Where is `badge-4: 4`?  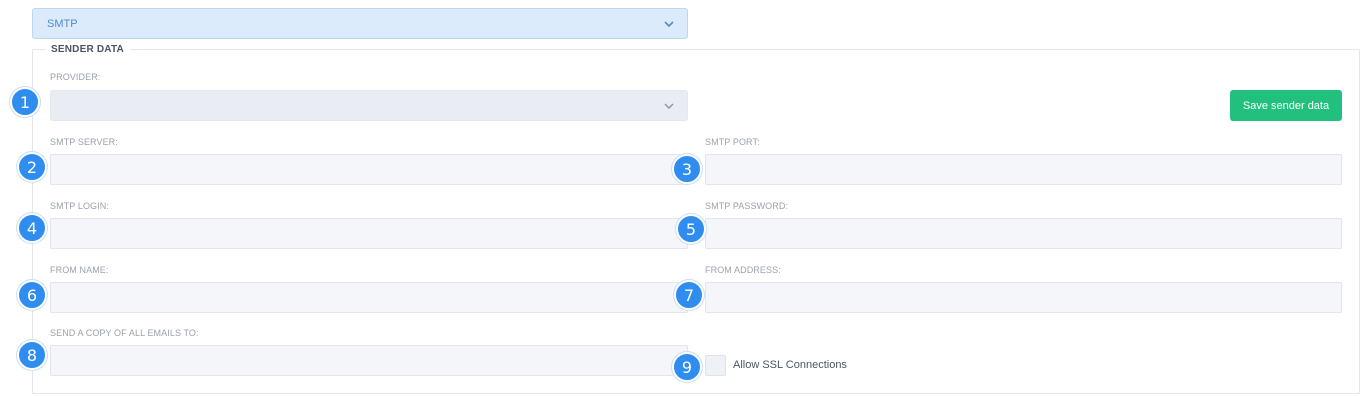 badge-4: 4 is located at coordinates (32, 228).